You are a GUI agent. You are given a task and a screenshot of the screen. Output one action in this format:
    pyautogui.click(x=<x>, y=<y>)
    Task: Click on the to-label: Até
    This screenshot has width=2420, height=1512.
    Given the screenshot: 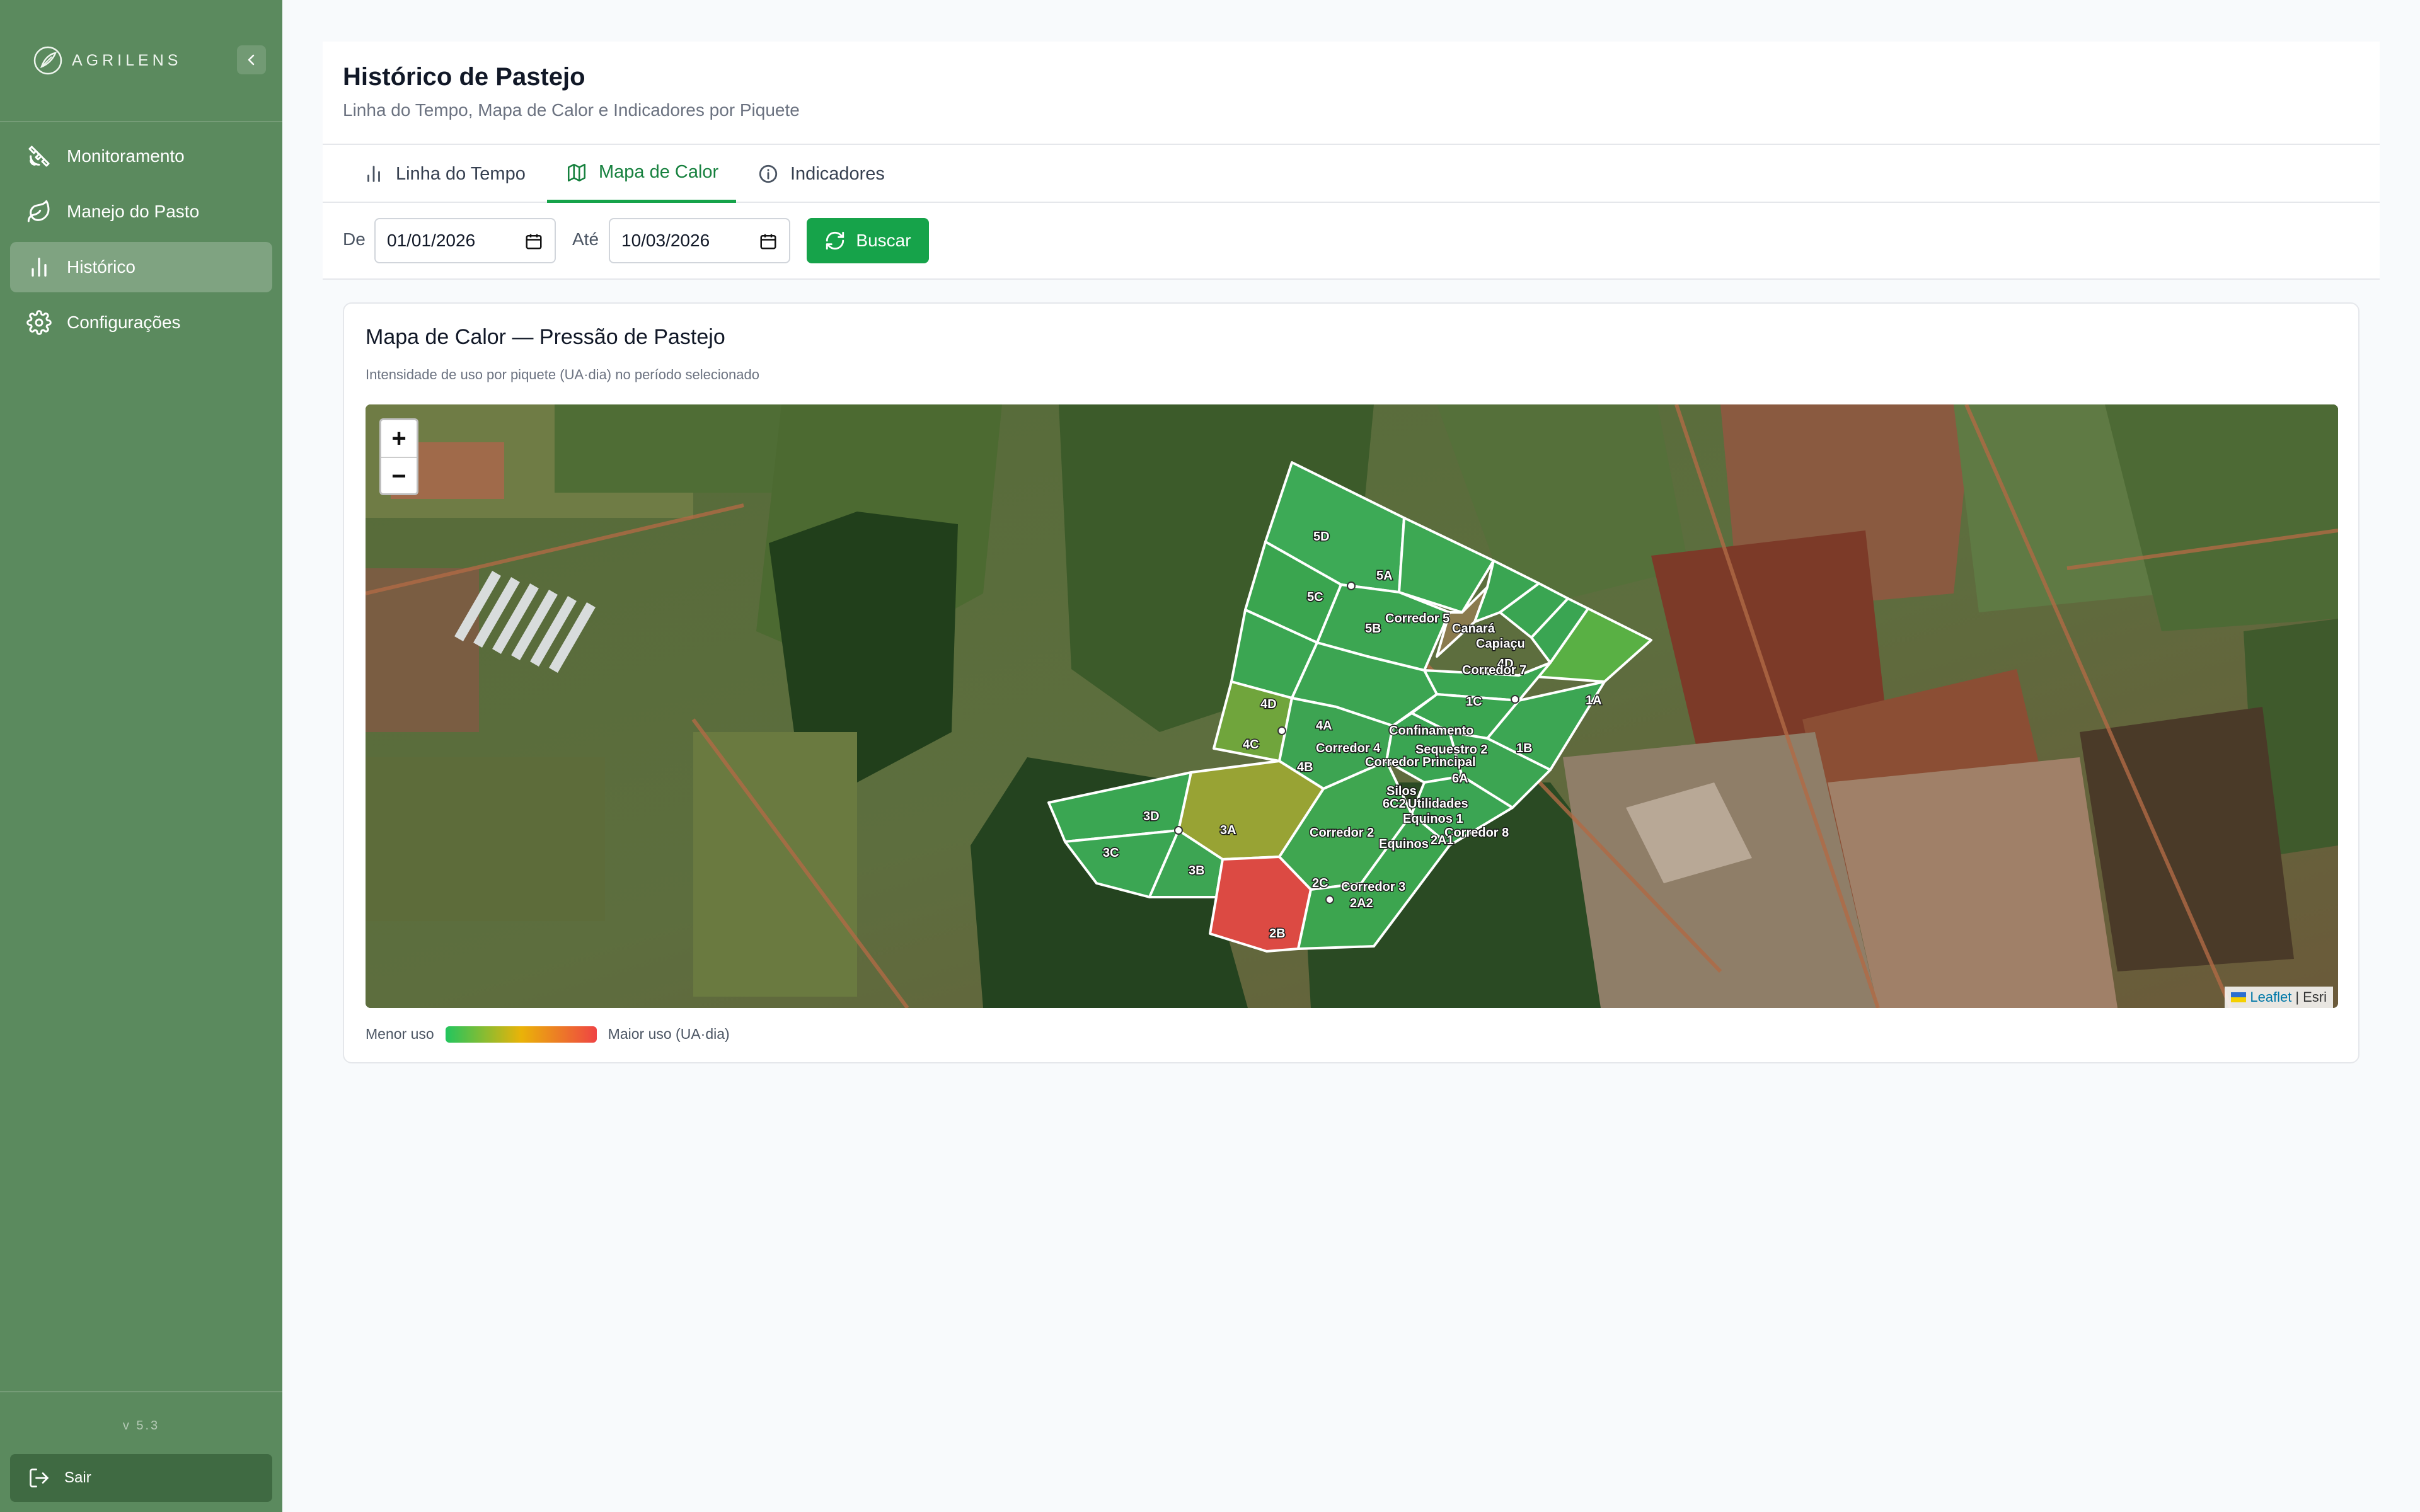 What is the action you would take?
    pyautogui.click(x=586, y=239)
    